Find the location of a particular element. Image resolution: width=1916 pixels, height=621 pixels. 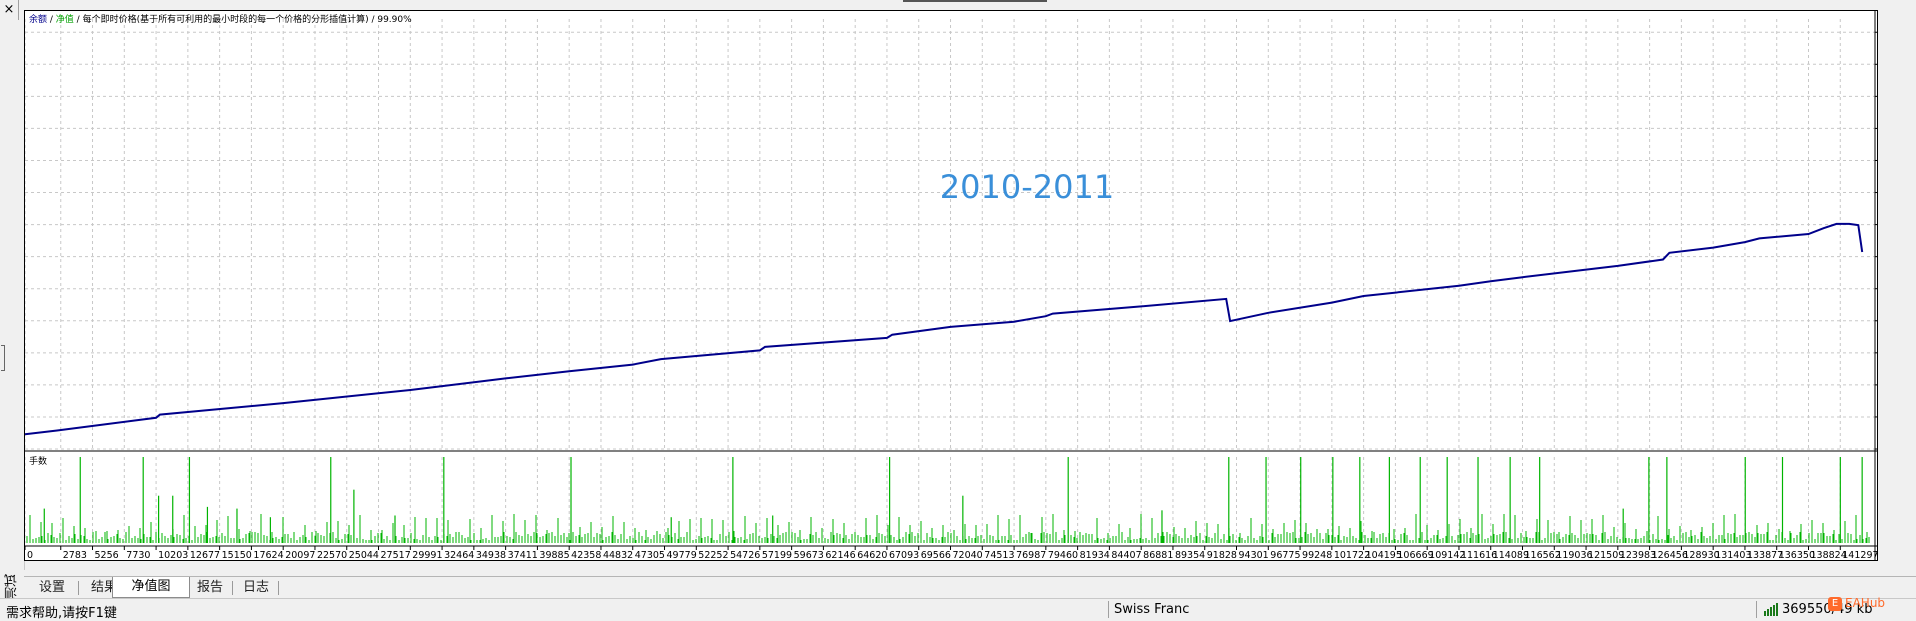

x-tick-label: 32464 is located at coordinates (459, 555).